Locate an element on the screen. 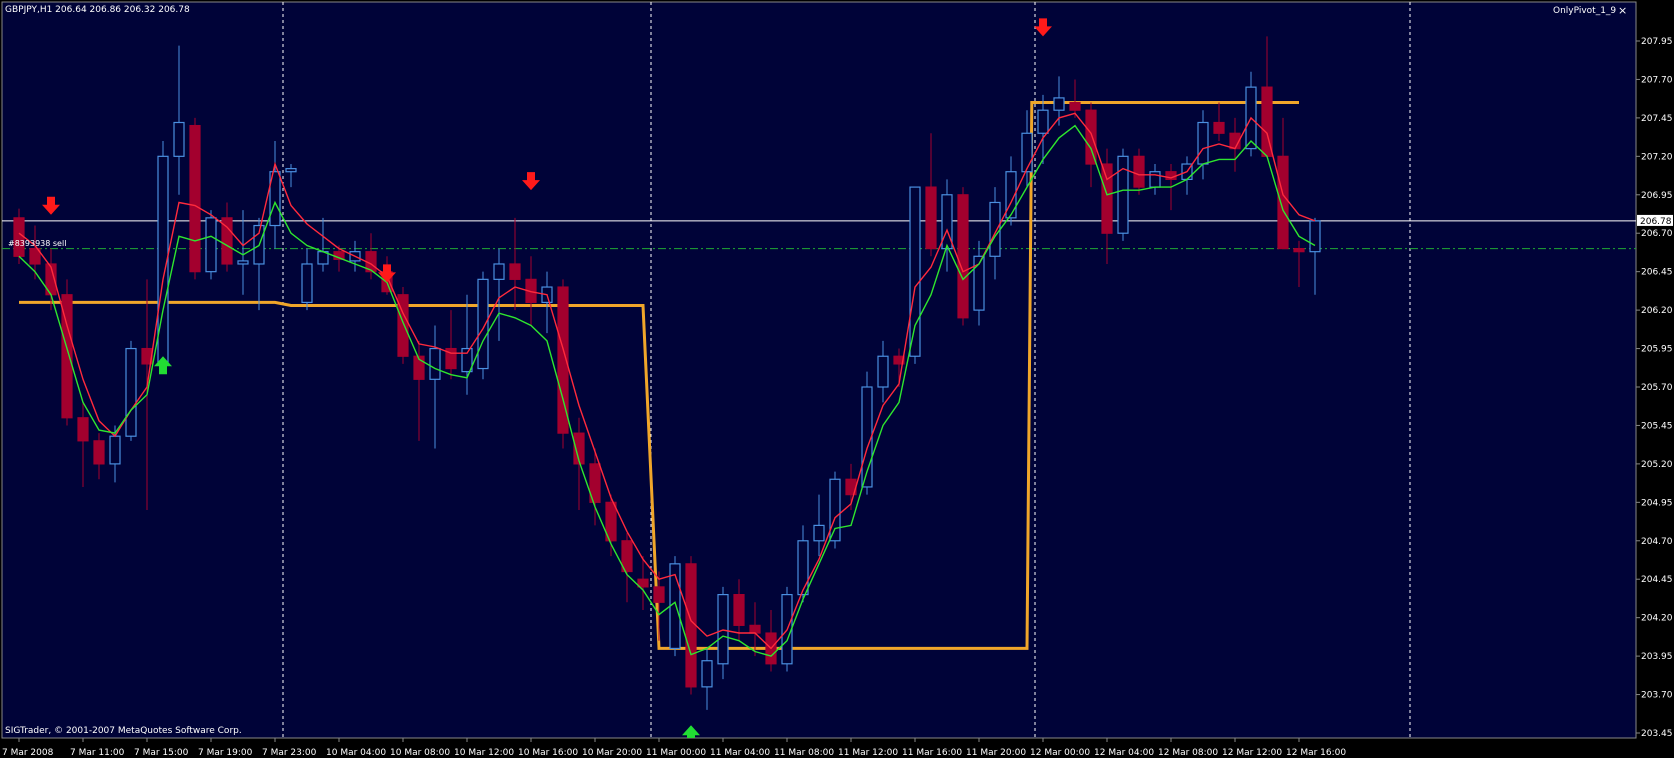 This screenshot has height=758, width=1674. time-tick-label: 10 Mar 04:00 is located at coordinates (356, 753).